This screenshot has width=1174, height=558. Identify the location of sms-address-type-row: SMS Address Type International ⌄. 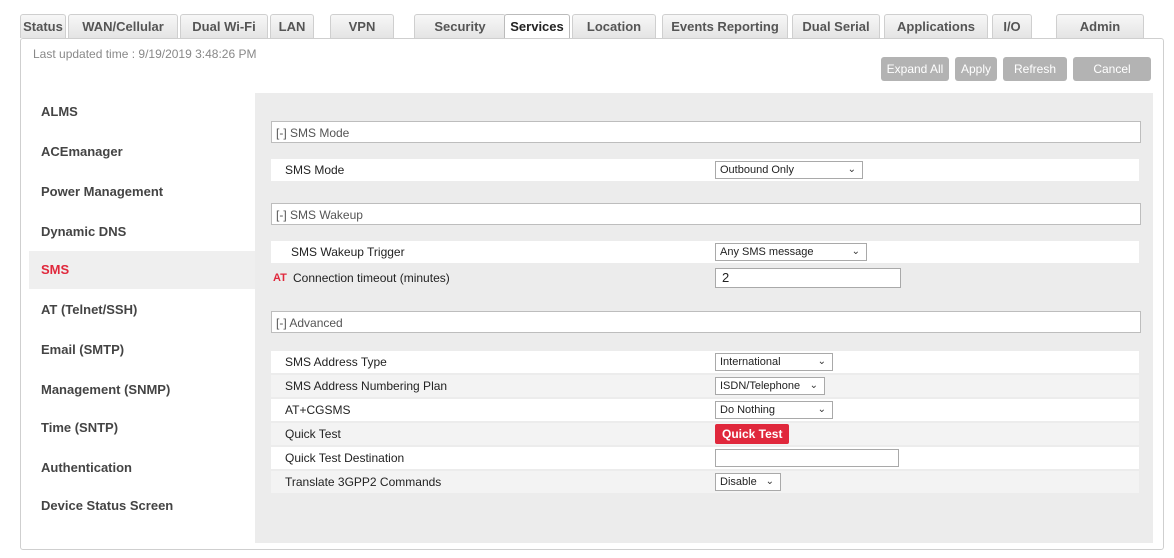
(705, 362).